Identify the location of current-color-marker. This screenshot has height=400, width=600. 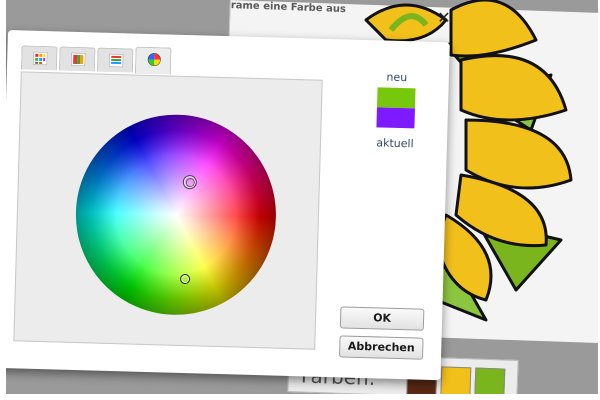
(185, 279).